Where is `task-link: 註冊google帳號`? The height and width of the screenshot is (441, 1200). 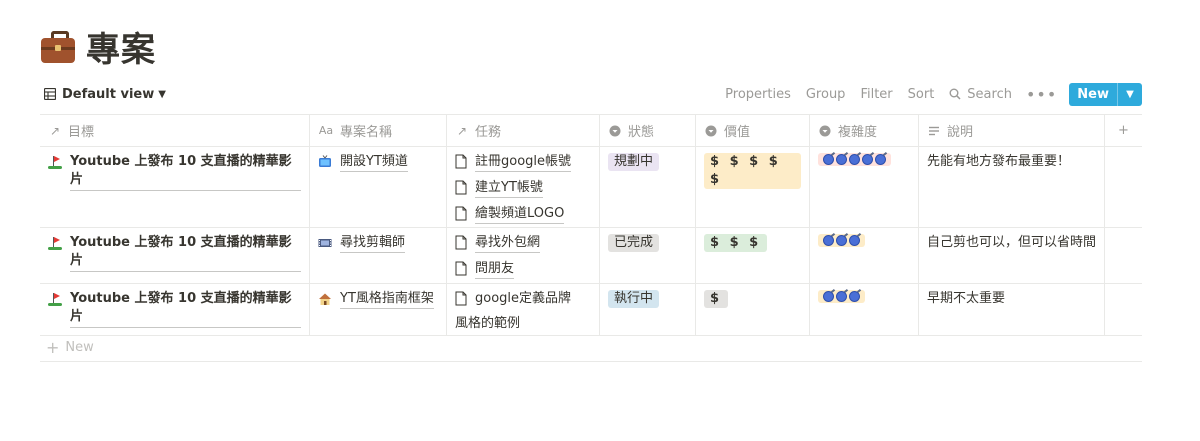
task-link: 註冊google帳號 is located at coordinates (523, 162).